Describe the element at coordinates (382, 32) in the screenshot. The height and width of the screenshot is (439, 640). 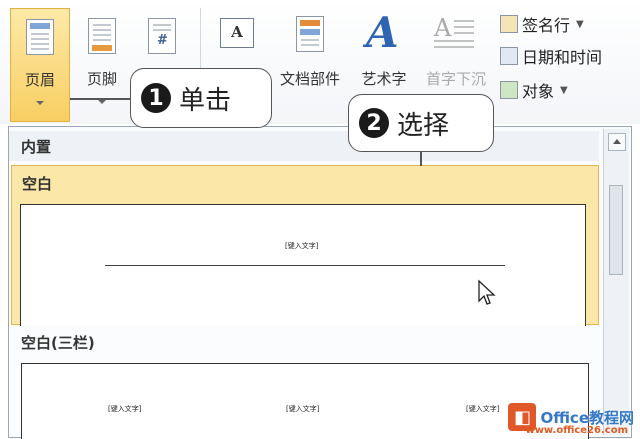
I see `wordart-icon: A` at that location.